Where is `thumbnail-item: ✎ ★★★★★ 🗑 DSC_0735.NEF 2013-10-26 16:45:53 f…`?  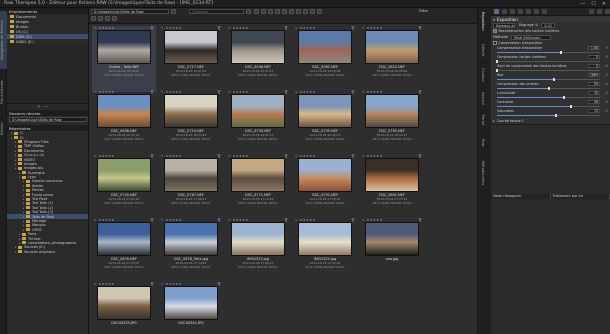
thumbnail-item: ✎ ★★★★★ 🗑 DSC_0735.NEF 2013-10-26 16:45:53 f… is located at coordinates (325, 123).